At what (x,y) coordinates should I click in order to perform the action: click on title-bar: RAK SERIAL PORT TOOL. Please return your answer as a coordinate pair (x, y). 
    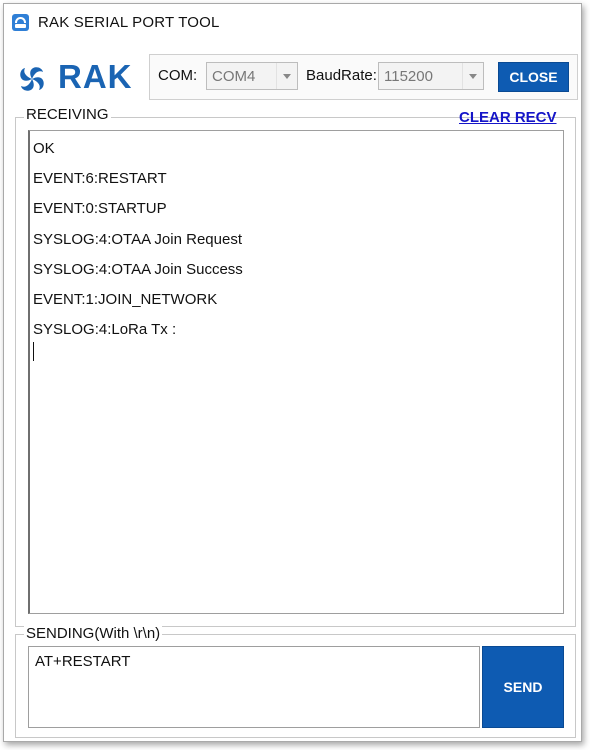
    Looking at the image, I should click on (292, 23).